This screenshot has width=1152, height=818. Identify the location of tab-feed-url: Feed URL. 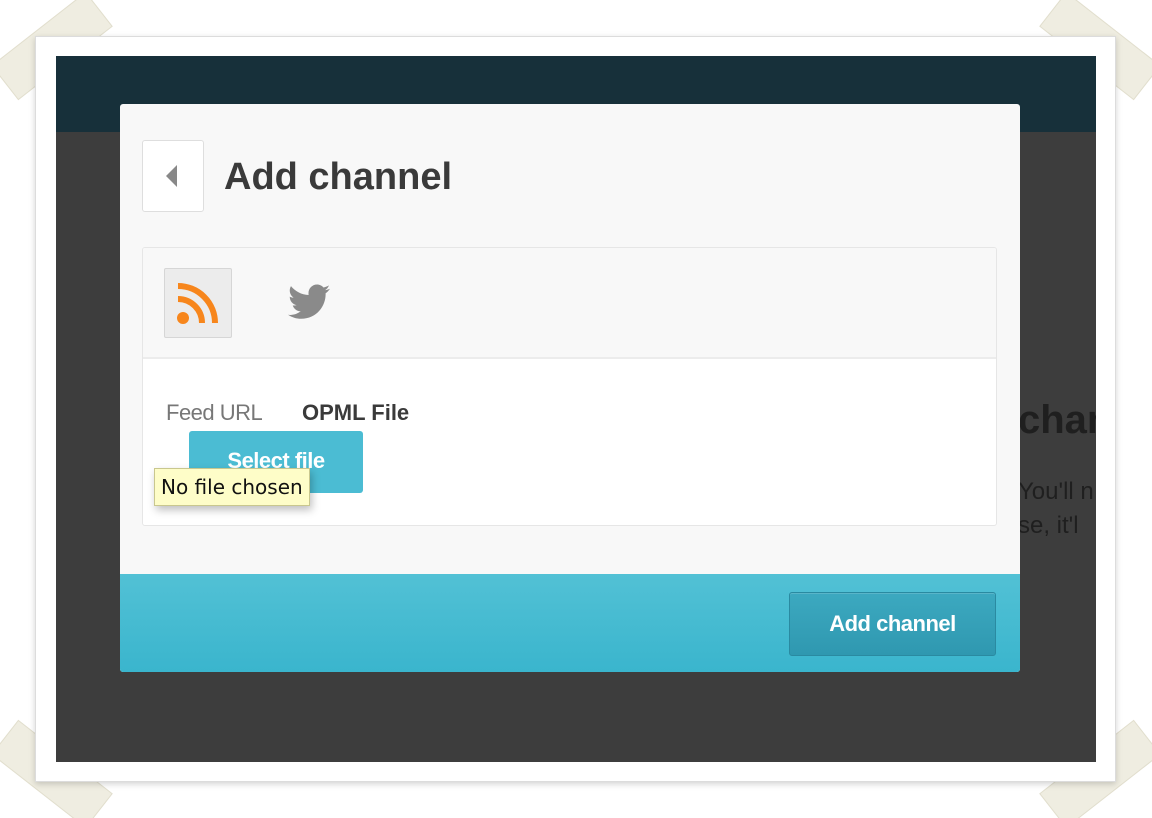
(214, 413).